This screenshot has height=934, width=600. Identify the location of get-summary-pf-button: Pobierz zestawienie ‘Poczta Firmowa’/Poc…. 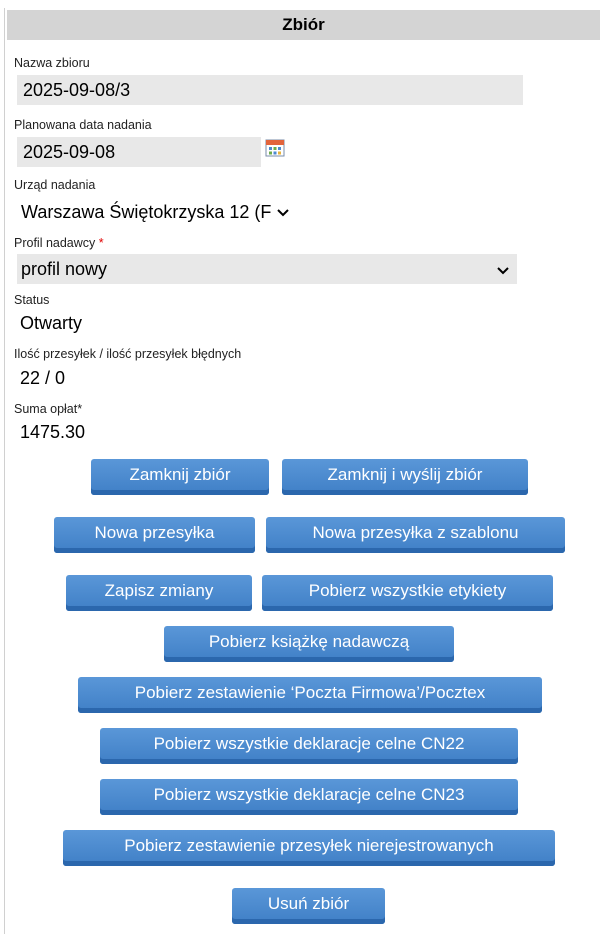
(310, 695).